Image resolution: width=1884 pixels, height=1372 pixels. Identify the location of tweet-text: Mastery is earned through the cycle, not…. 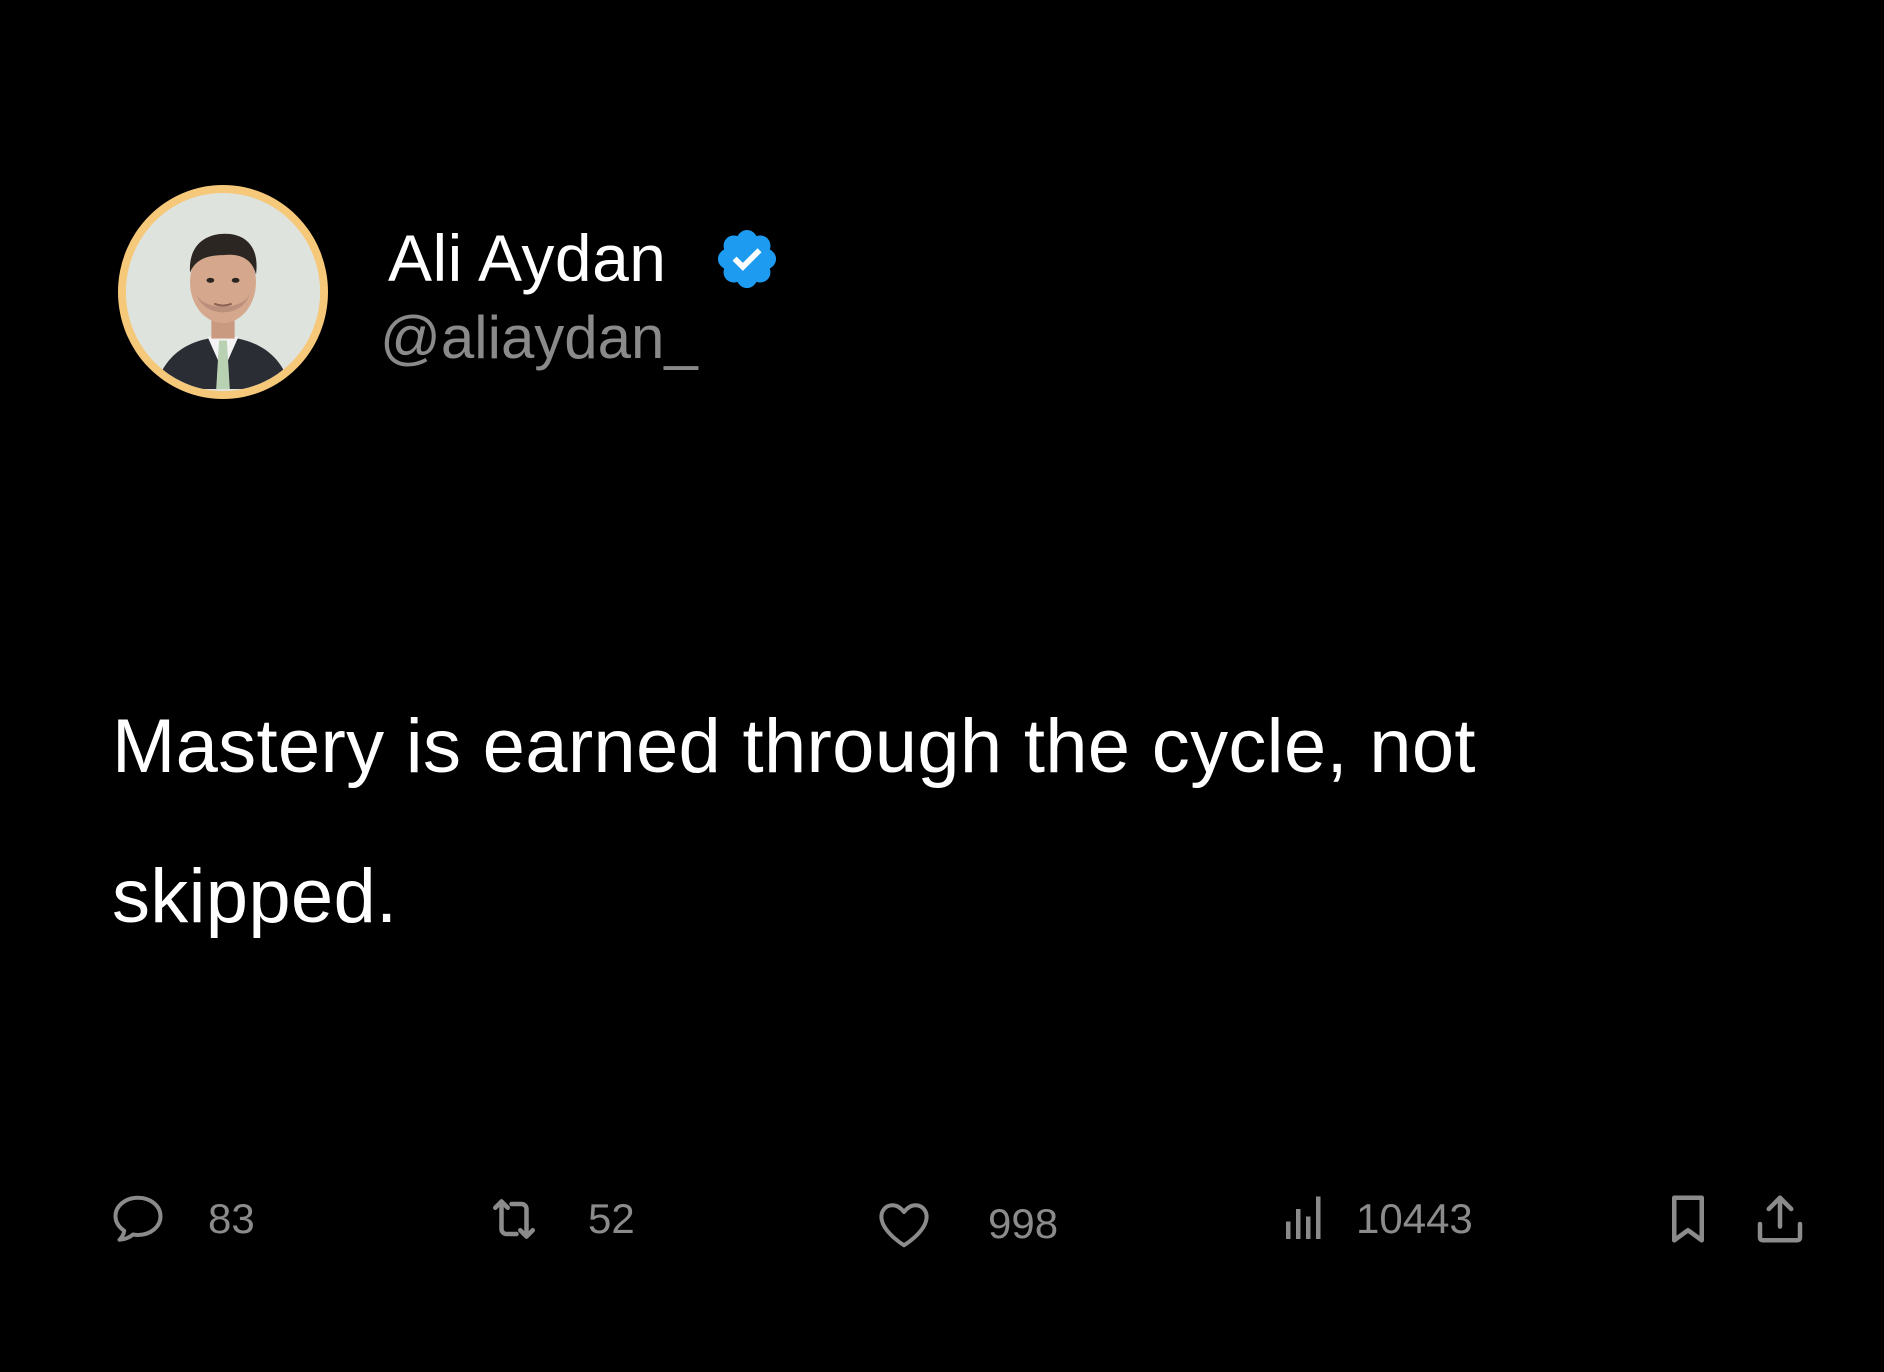
(794, 821).